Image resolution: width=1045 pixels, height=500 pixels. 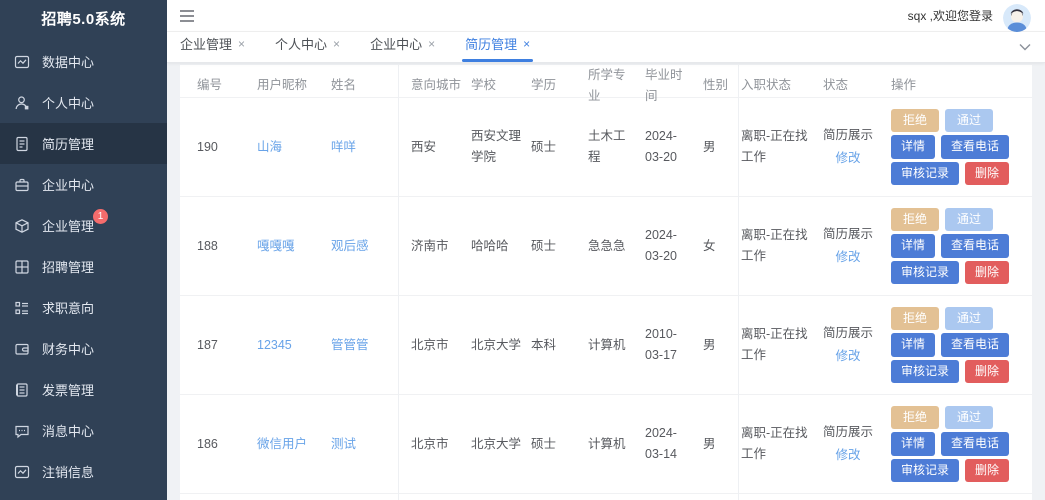 I want to click on column-header: 用户昵称, so click(x=282, y=85).